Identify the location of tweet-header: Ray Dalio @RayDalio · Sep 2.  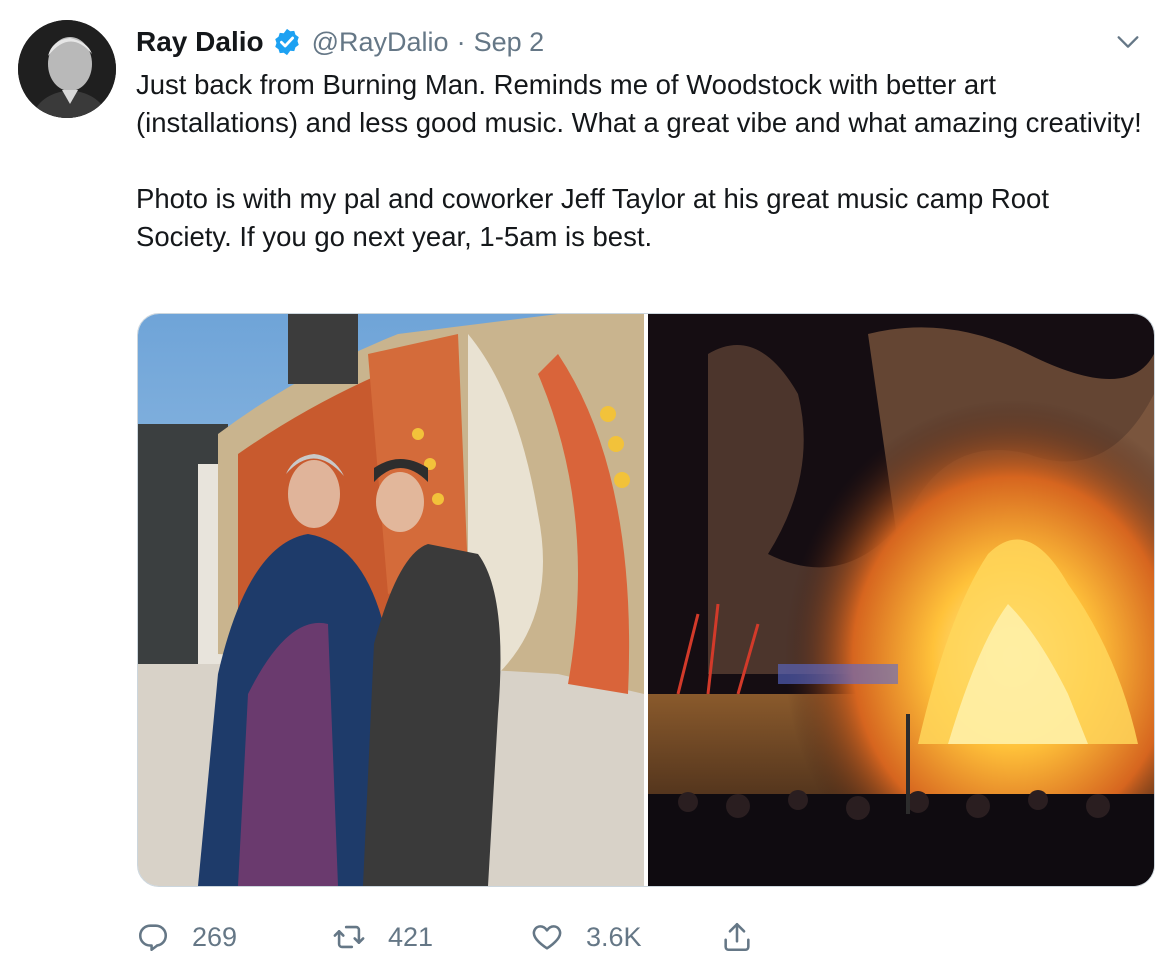
(645, 42).